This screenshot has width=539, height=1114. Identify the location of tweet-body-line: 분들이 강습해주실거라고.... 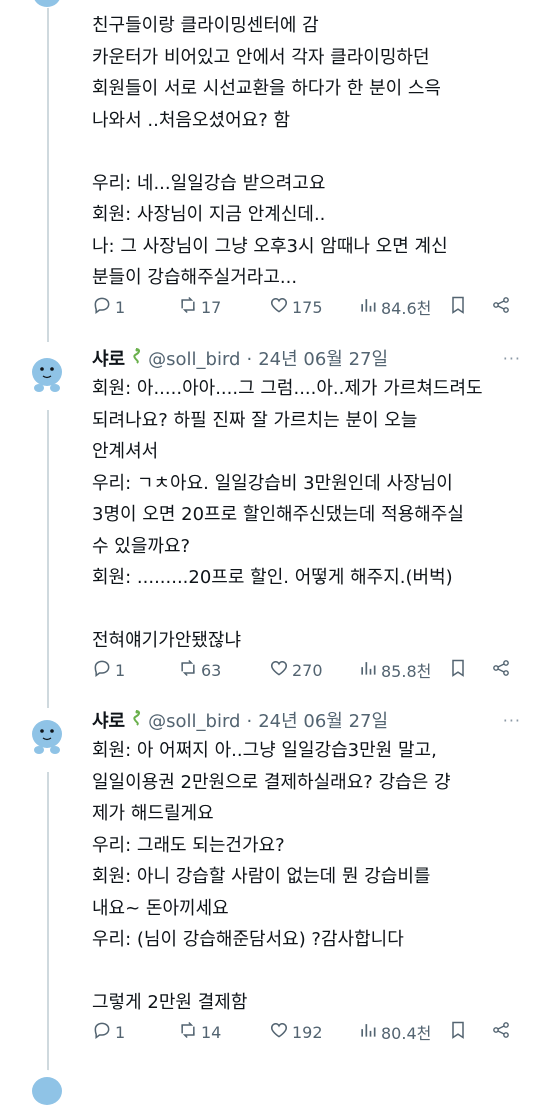
(195, 277).